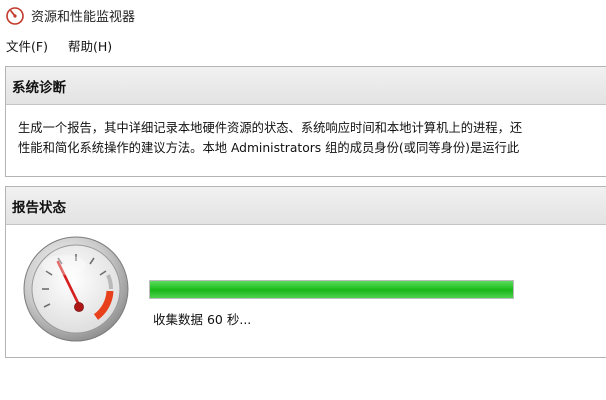 The height and width of the screenshot is (400, 606). Describe the element at coordinates (90, 45) in the screenshot. I see `menu-help: 帮助(H)` at that location.